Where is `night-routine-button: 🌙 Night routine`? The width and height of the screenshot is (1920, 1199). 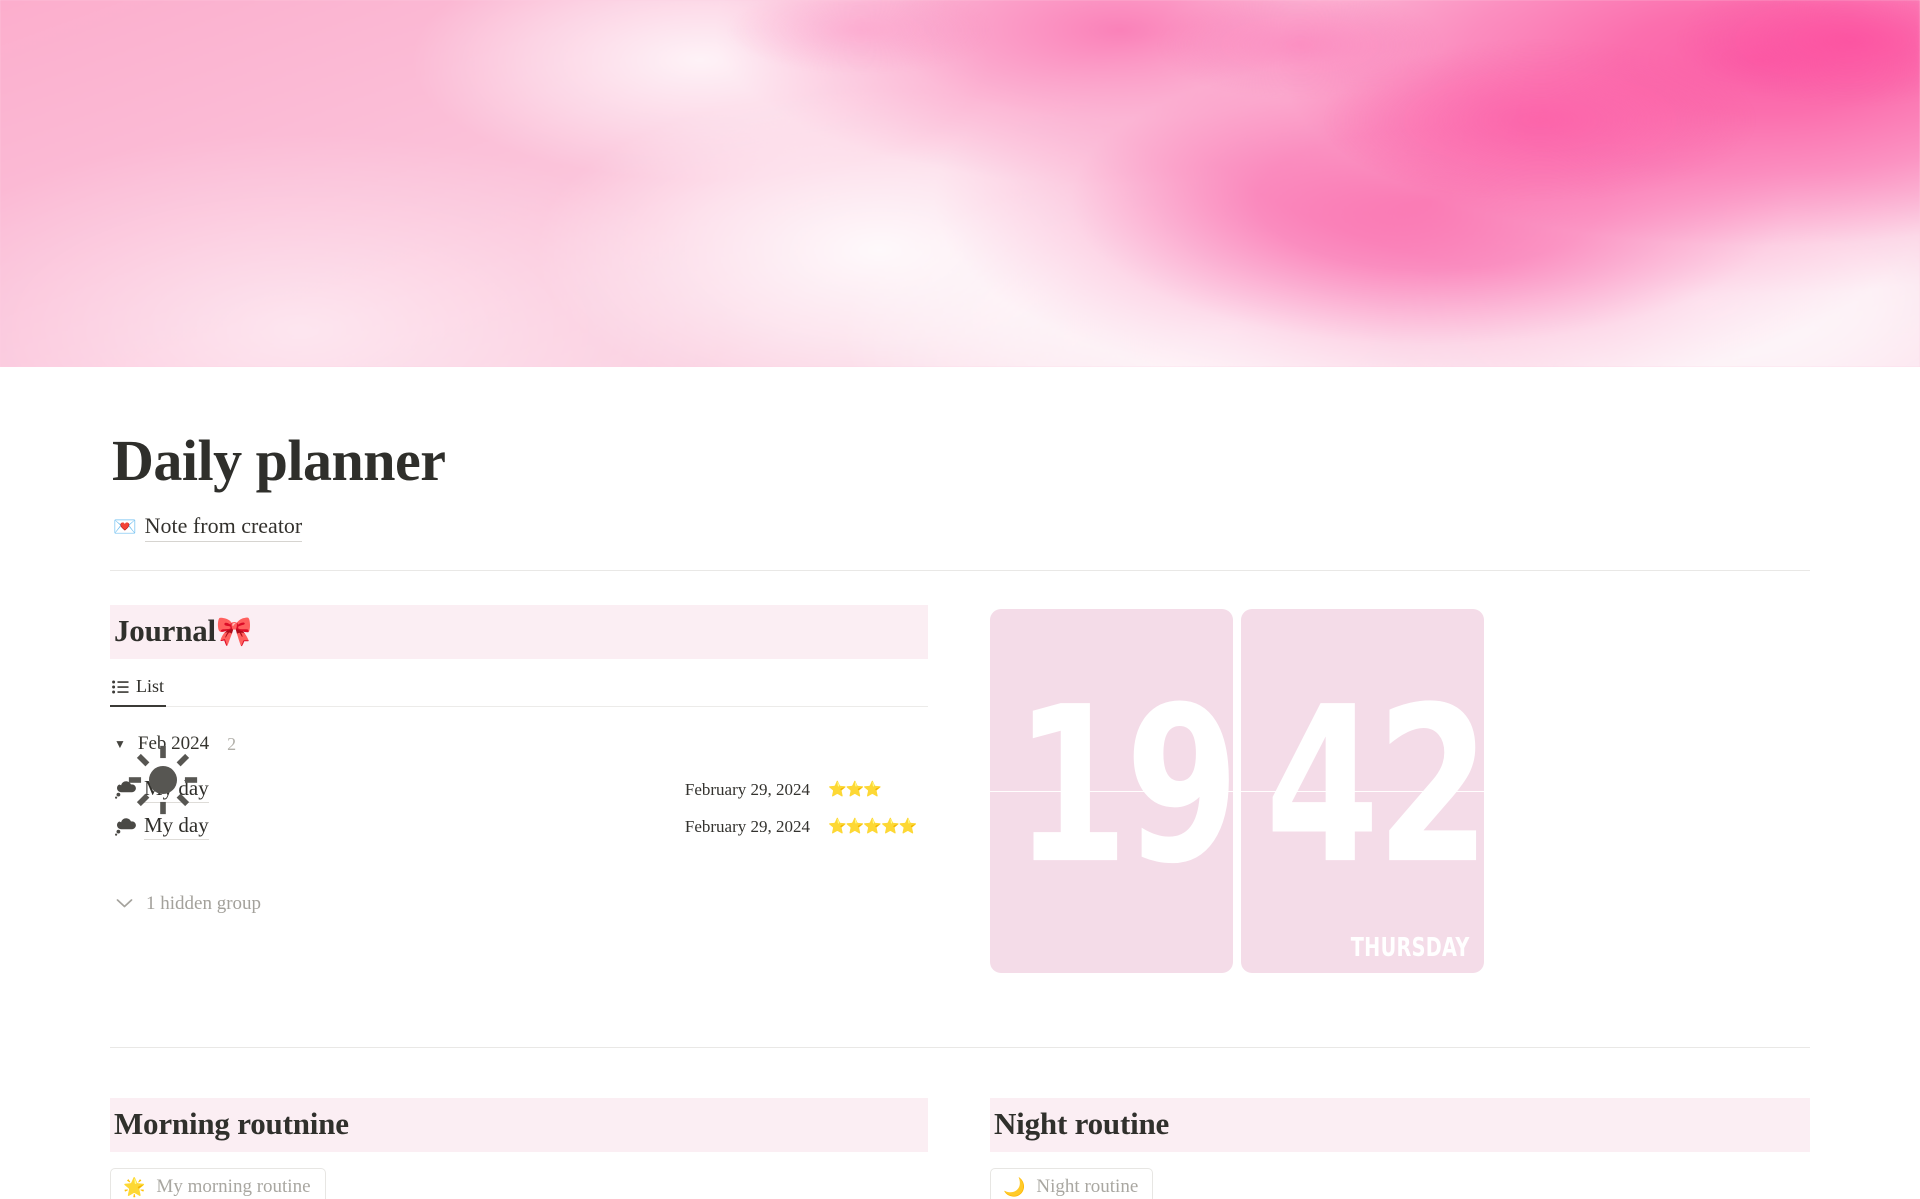 night-routine-button: 🌙 Night routine is located at coordinates (1072, 1183).